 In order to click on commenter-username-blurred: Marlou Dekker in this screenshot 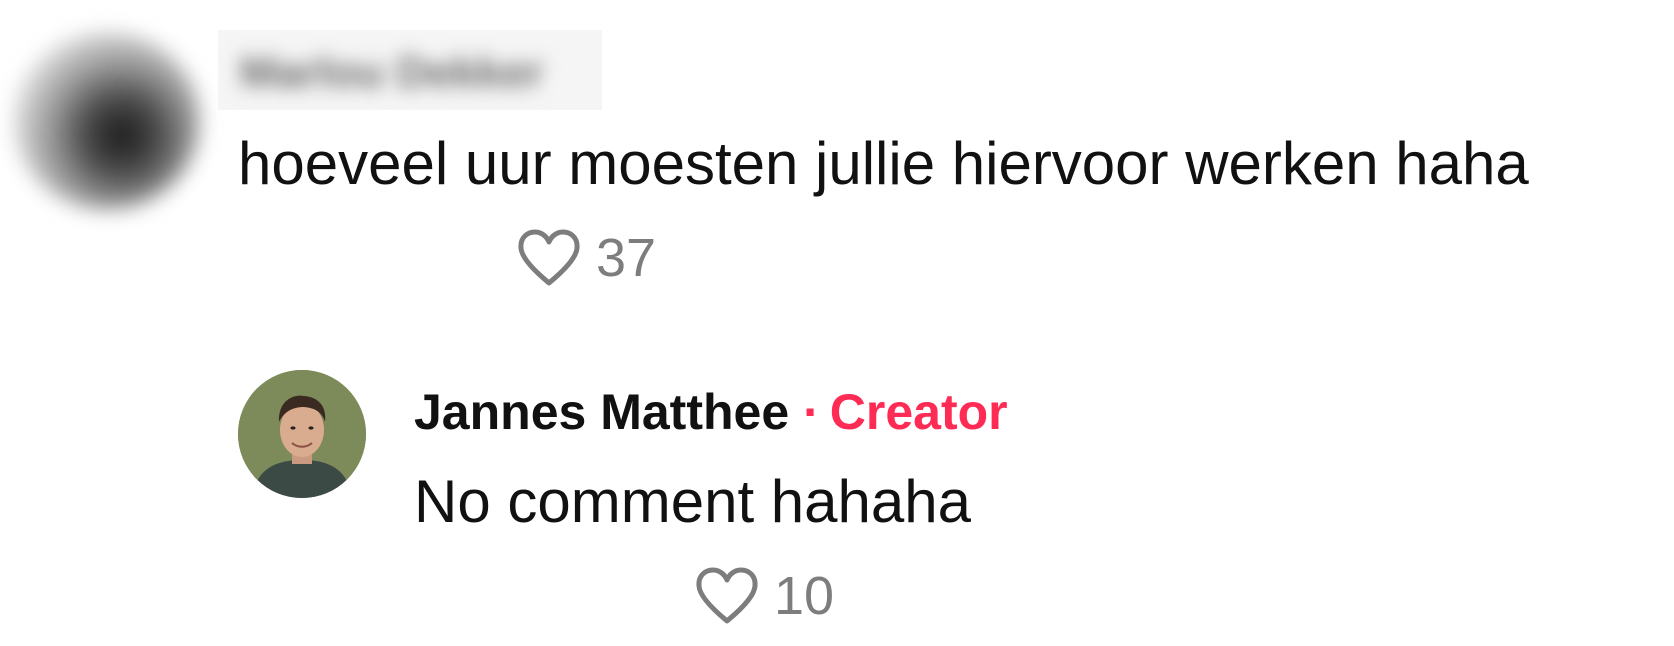, I will do `click(410, 70)`.